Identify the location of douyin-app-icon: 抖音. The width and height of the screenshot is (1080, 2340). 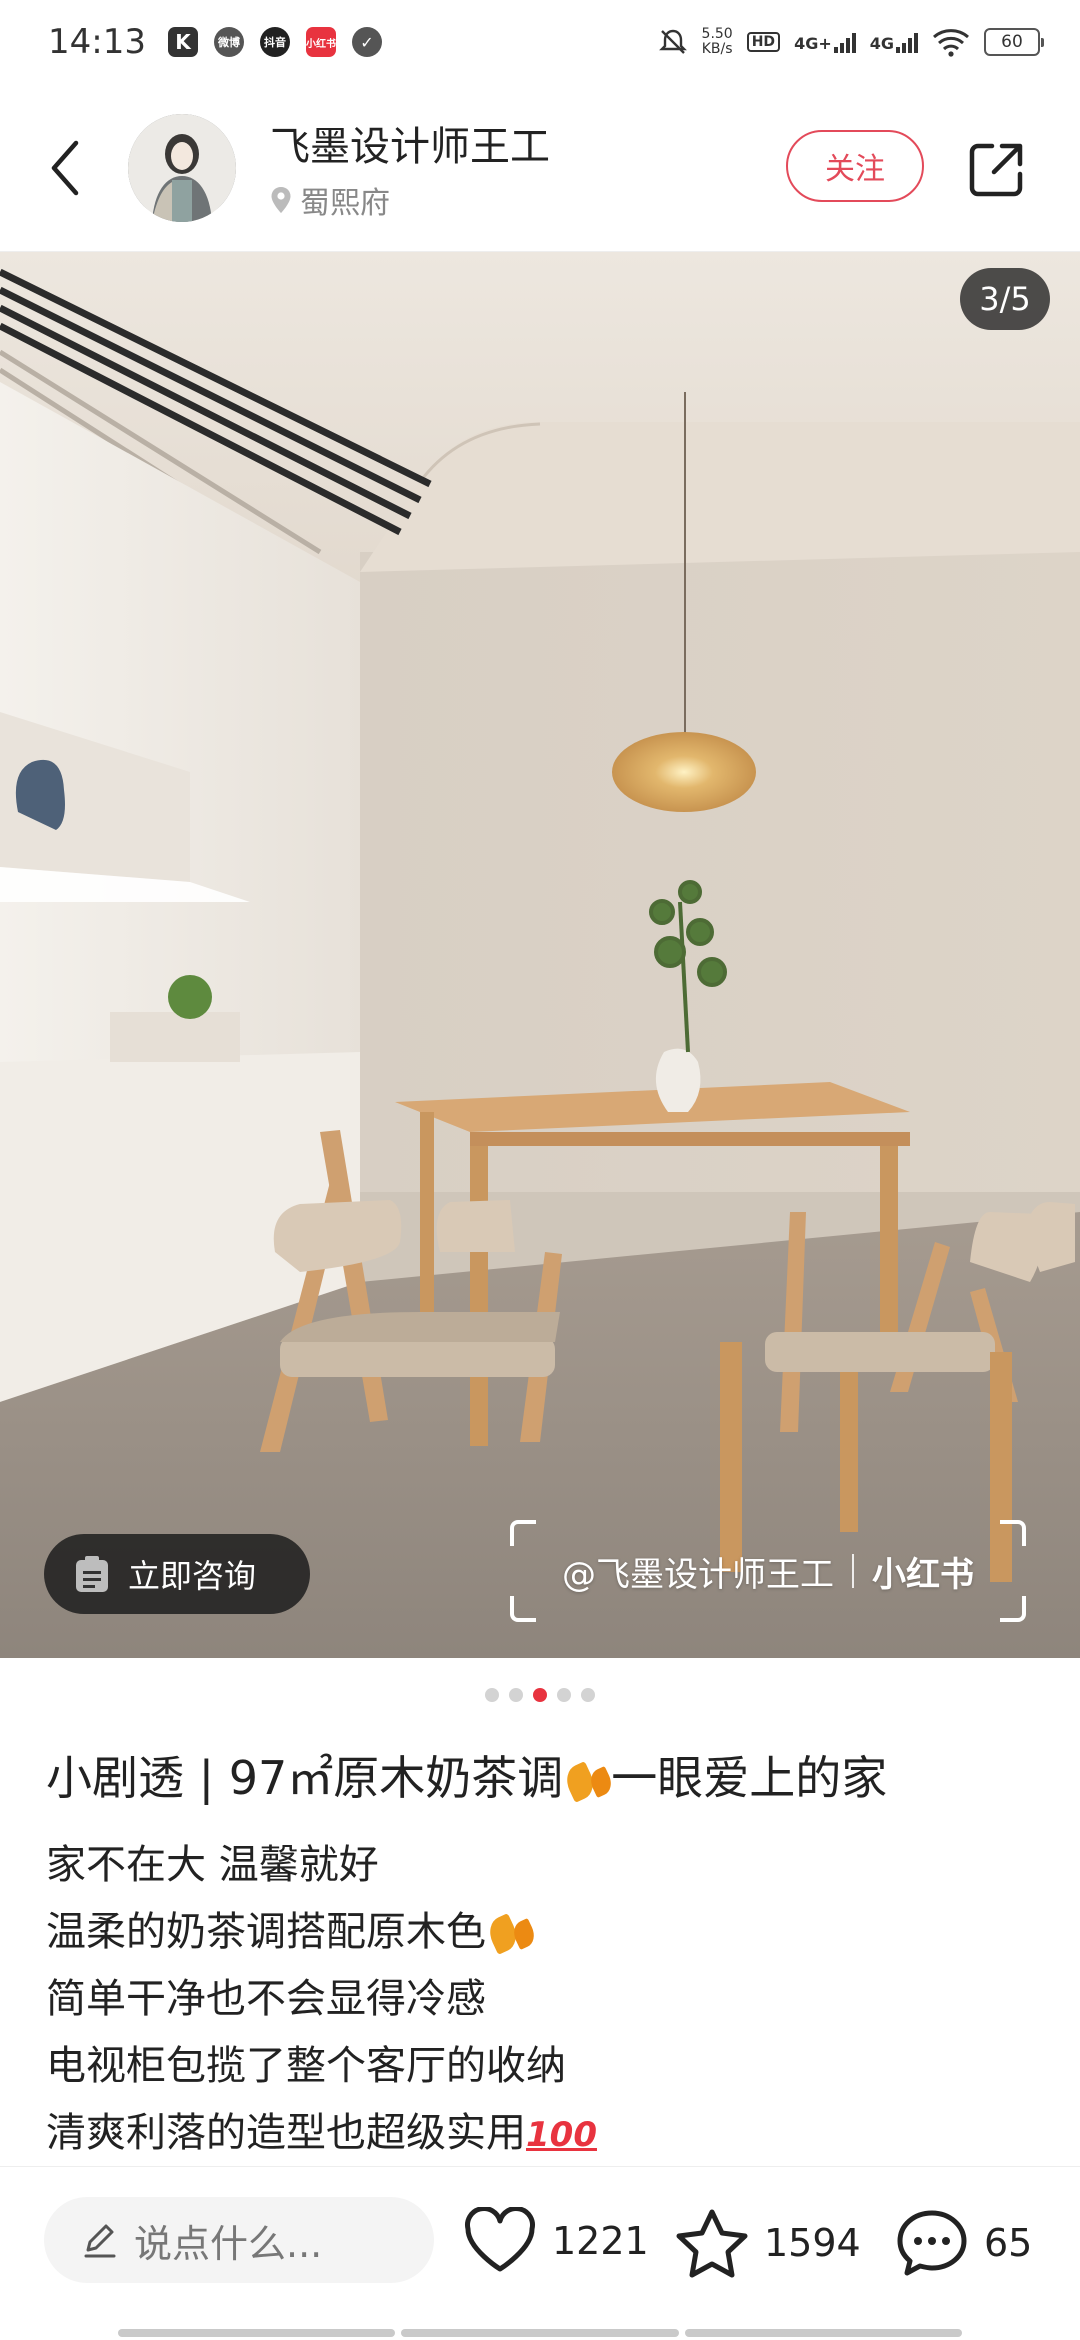
(274, 42).